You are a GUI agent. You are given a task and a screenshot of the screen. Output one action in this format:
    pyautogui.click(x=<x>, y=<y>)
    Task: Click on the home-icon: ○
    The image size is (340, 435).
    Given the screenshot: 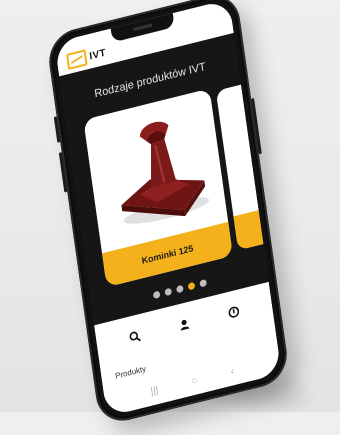 What is the action you would take?
    pyautogui.click(x=194, y=381)
    